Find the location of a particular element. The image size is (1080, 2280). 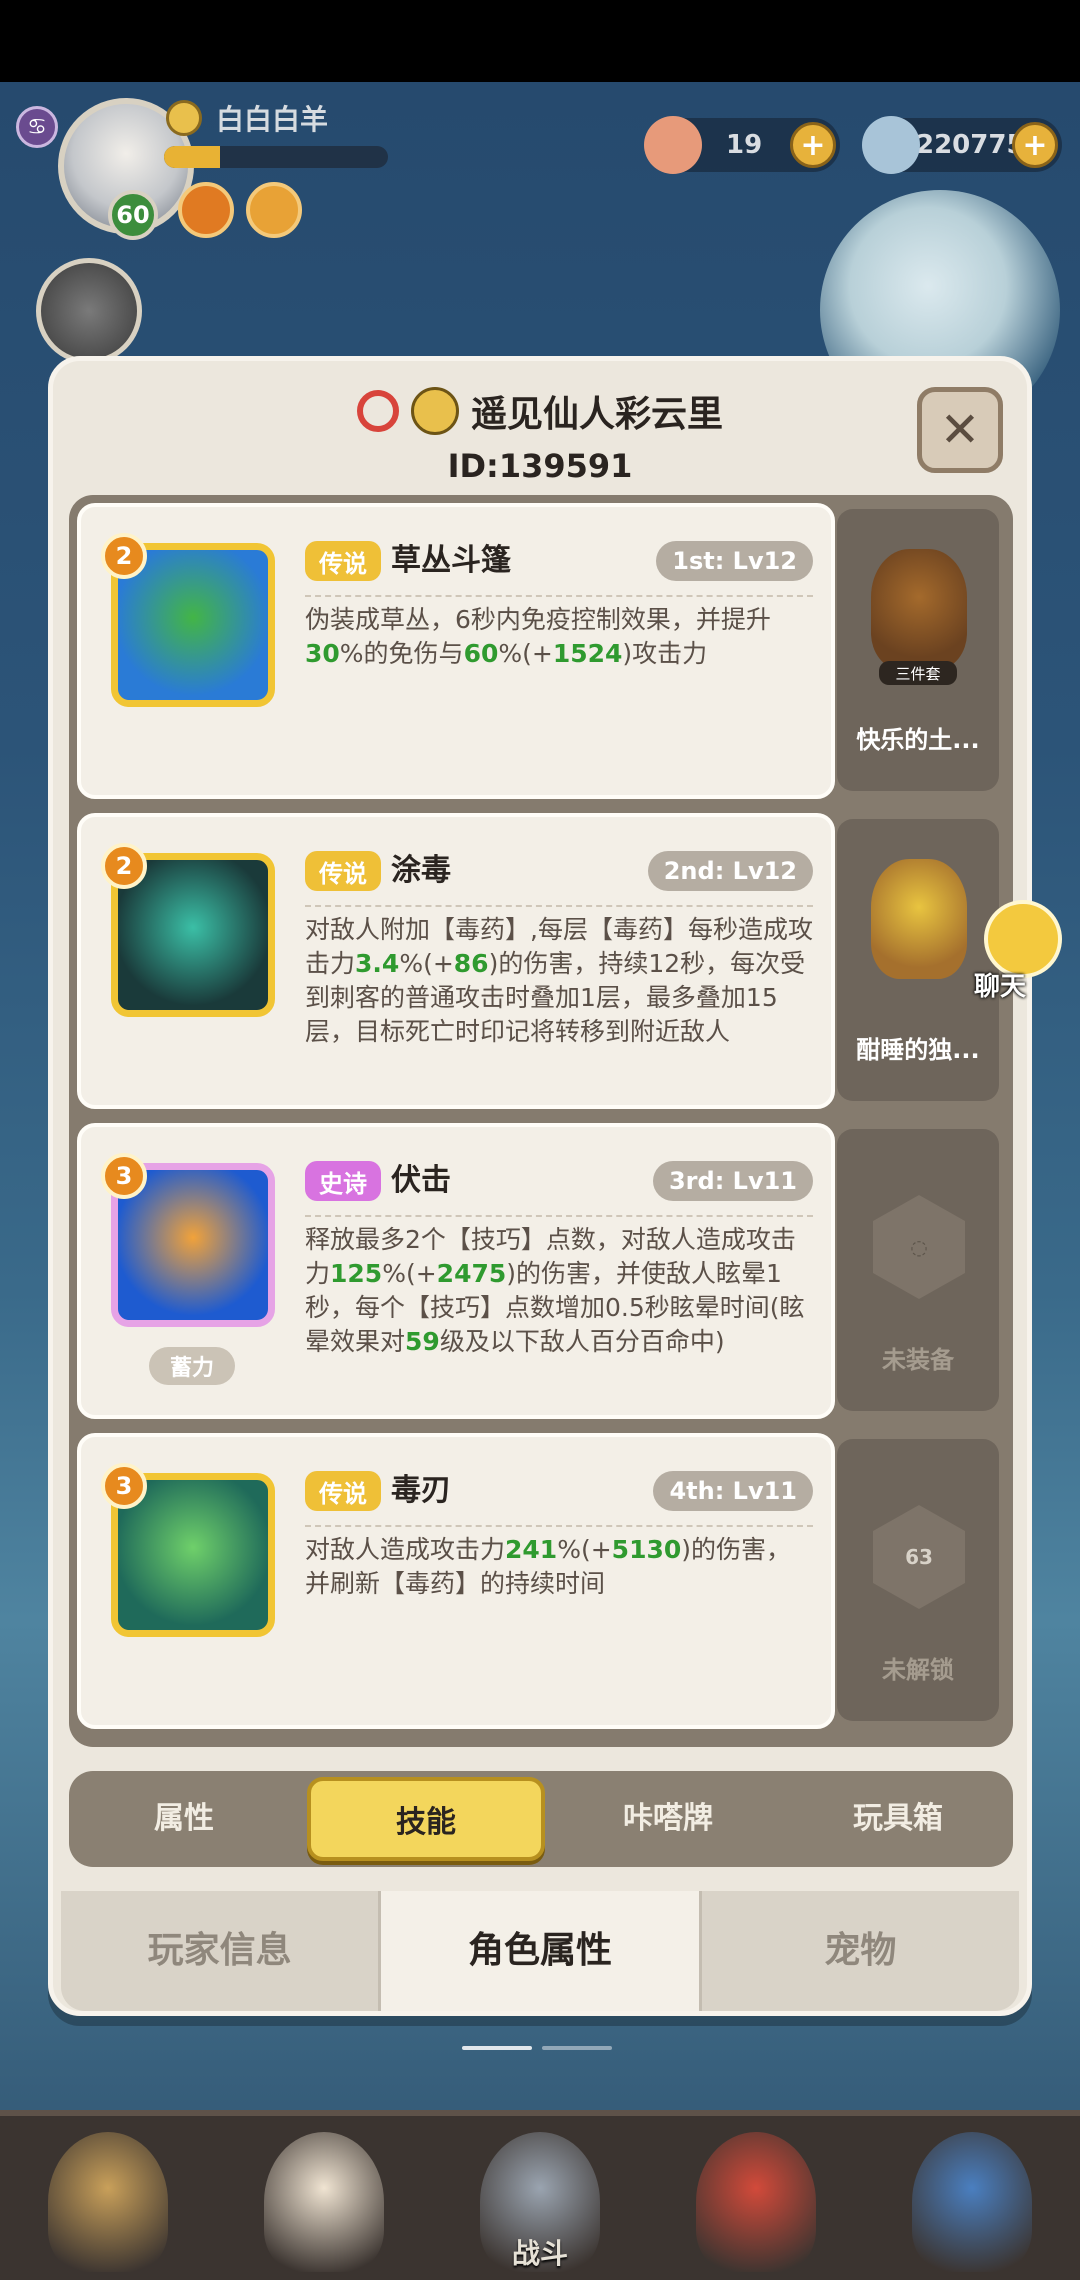

charge-tag: 蓄力 is located at coordinates (192, 1366).